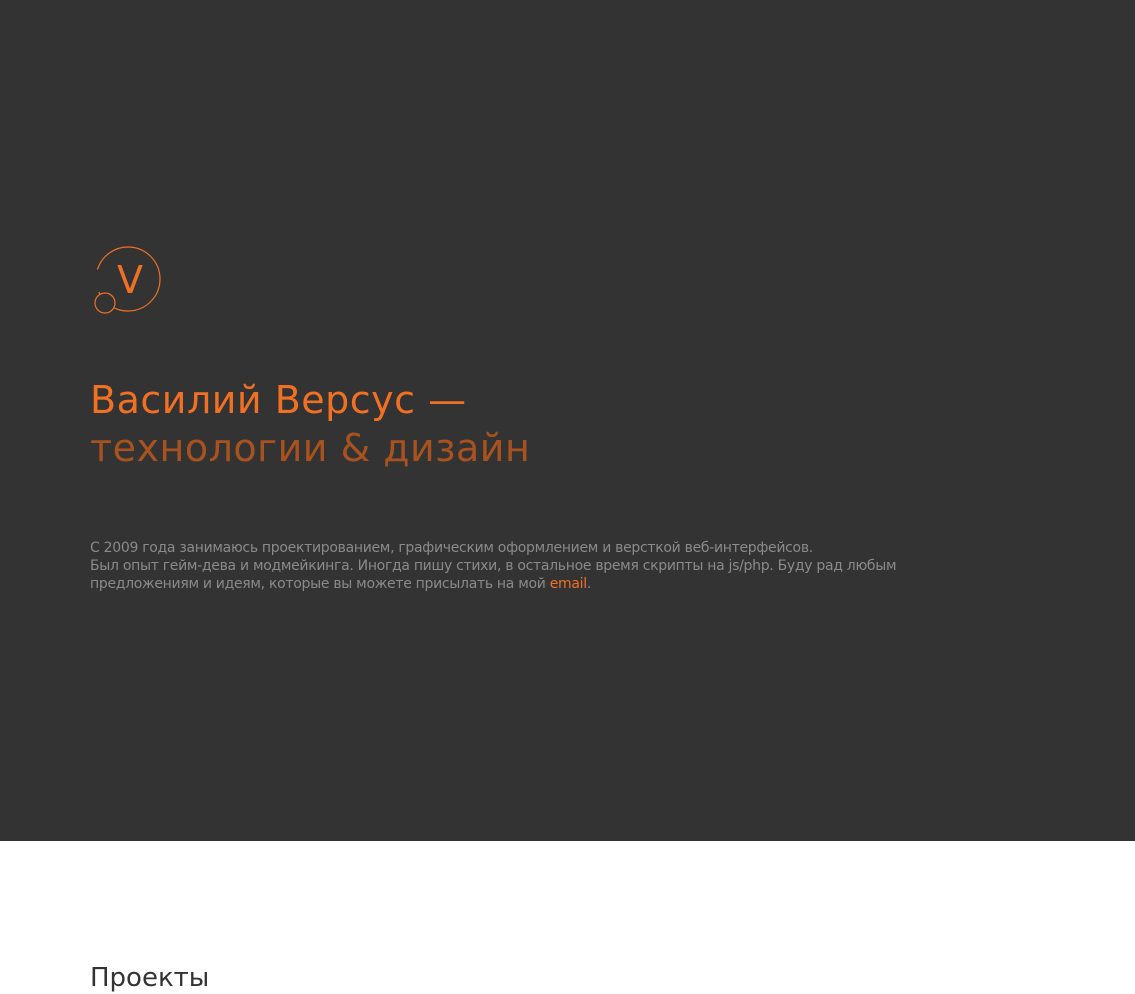  I want to click on logo-letter: V, so click(130, 280).